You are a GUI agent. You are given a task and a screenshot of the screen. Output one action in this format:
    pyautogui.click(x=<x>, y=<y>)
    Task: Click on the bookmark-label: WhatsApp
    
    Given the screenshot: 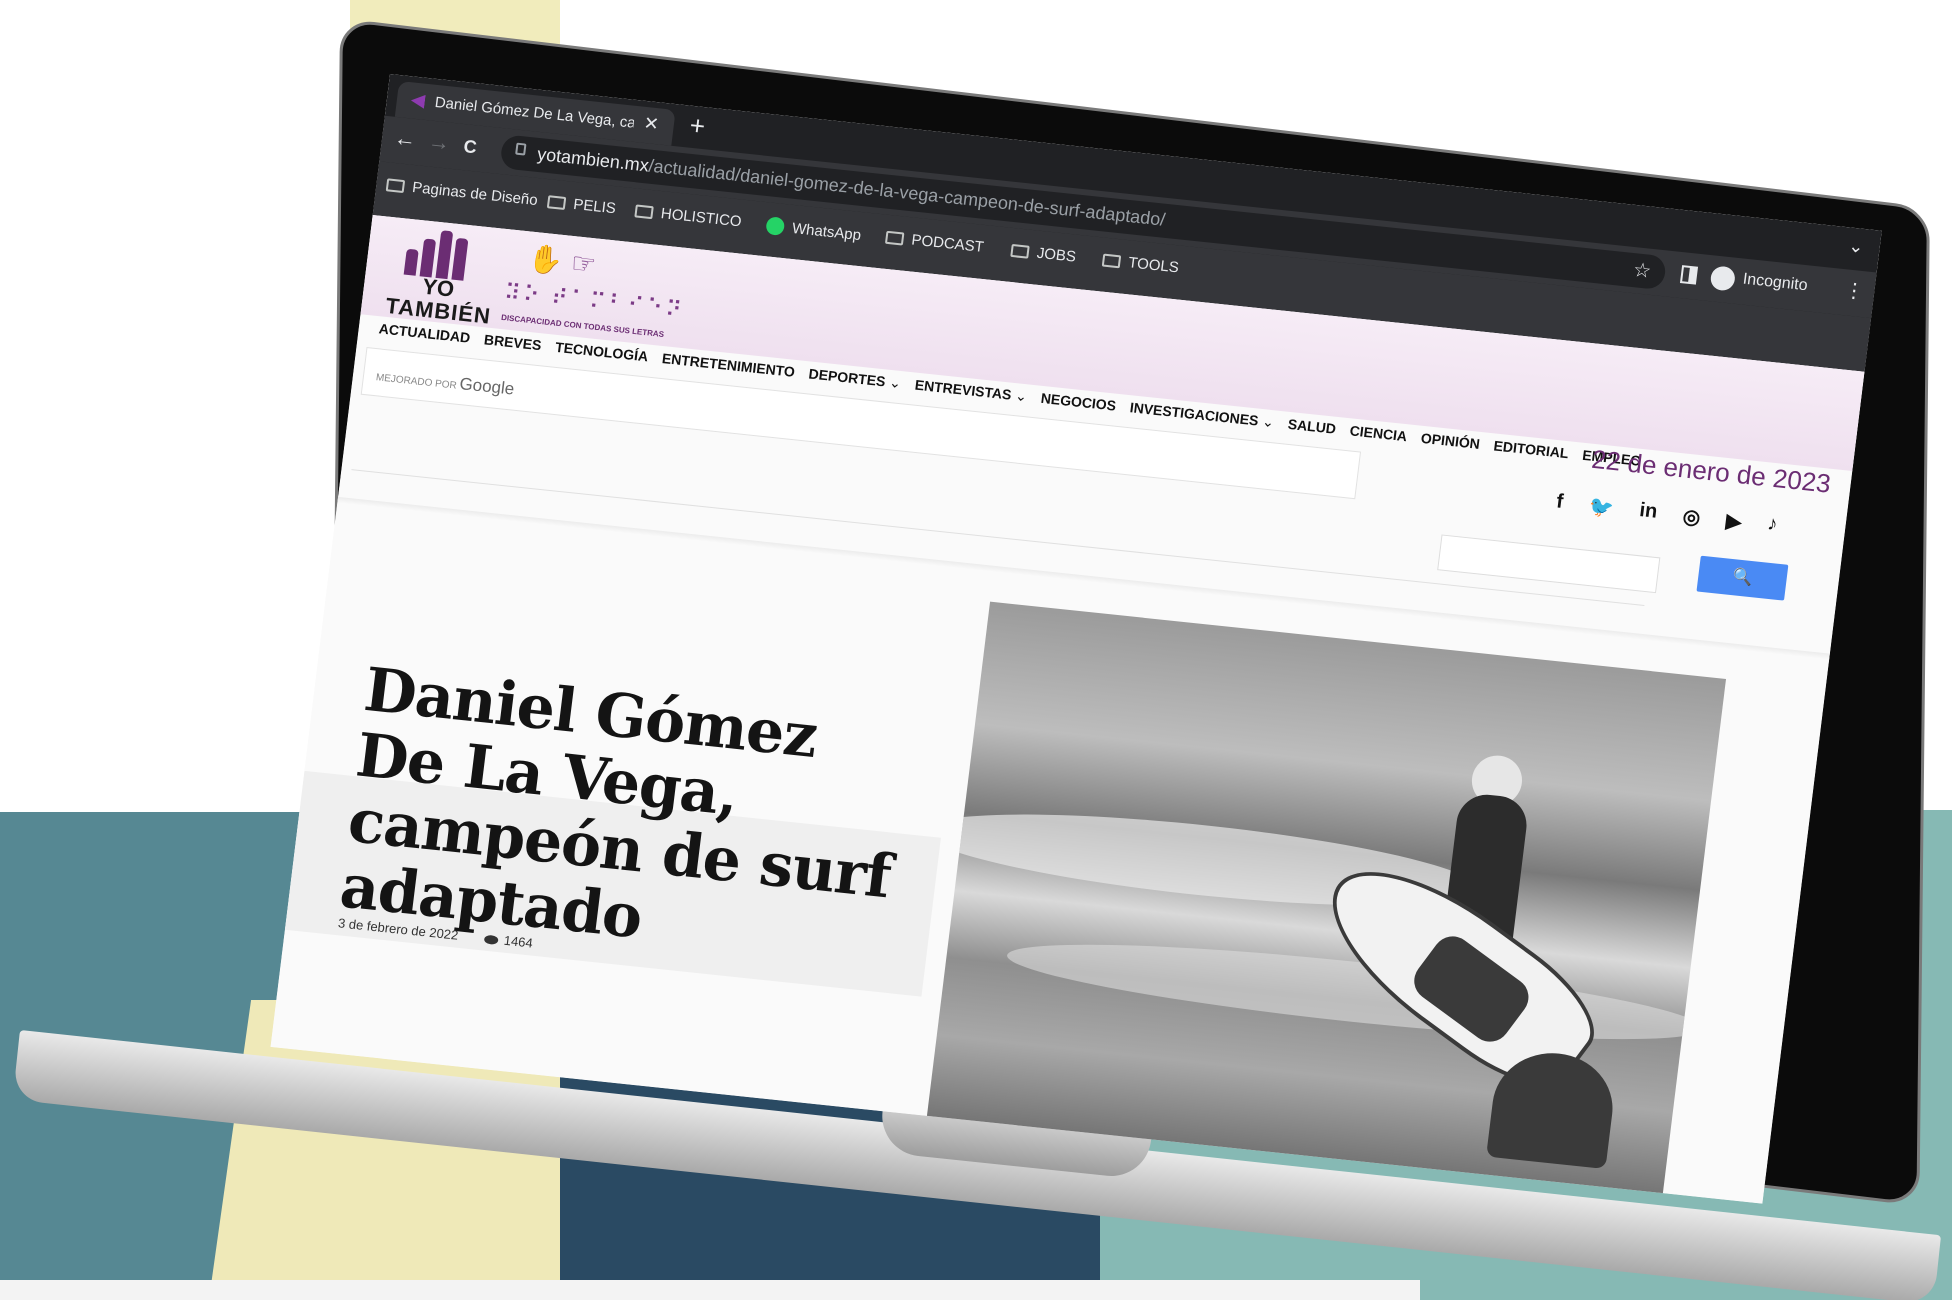 What is the action you would take?
    pyautogui.click(x=827, y=231)
    